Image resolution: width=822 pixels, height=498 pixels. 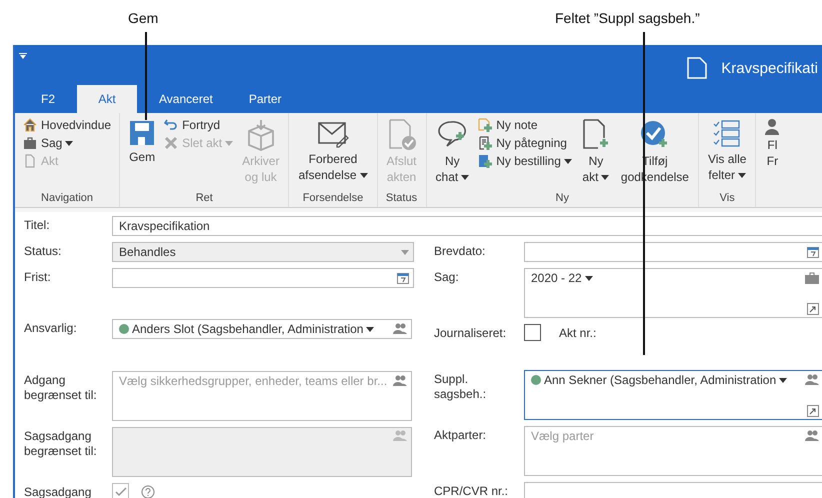 I want to click on group-label: Navigation, so click(x=67, y=198).